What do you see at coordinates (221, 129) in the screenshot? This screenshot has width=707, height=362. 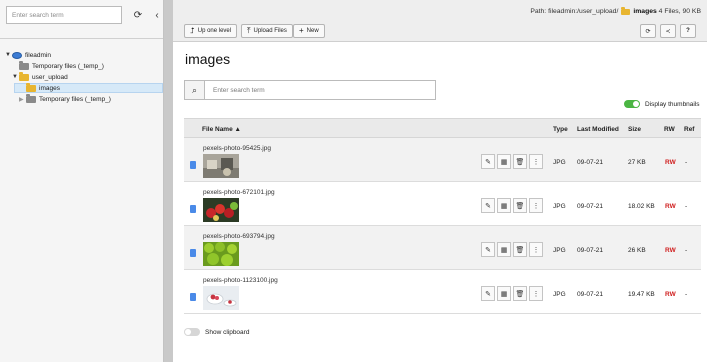 I see `column-file-name: File Name ▲` at bounding box center [221, 129].